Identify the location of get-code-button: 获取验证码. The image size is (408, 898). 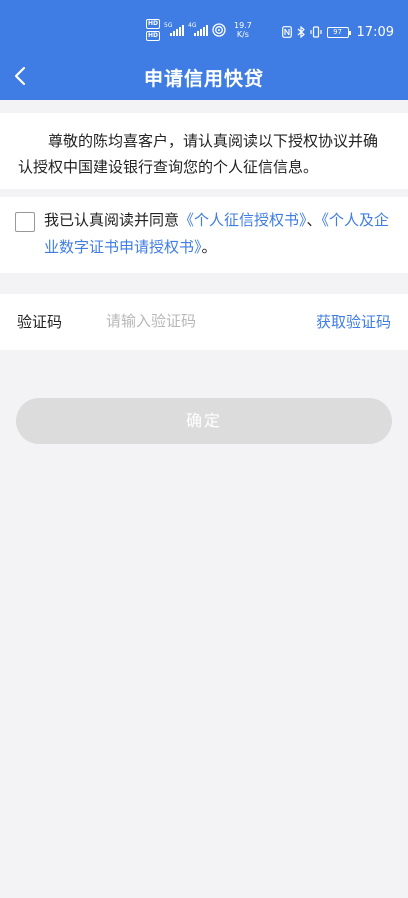
(353, 321).